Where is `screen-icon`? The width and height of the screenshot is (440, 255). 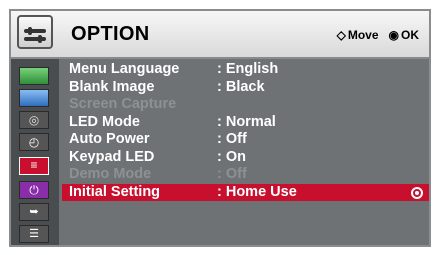 screen-icon is located at coordinates (34, 98).